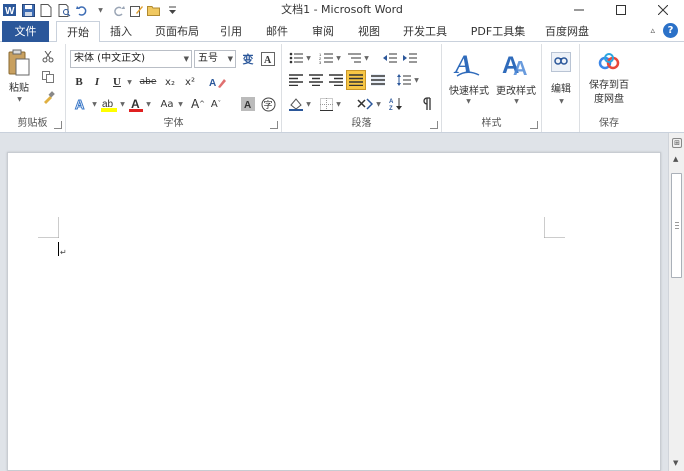 Image resolution: width=684 pixels, height=471 pixels. What do you see at coordinates (19, 99) in the screenshot?
I see `paste-dropdown-icon: ▼` at bounding box center [19, 99].